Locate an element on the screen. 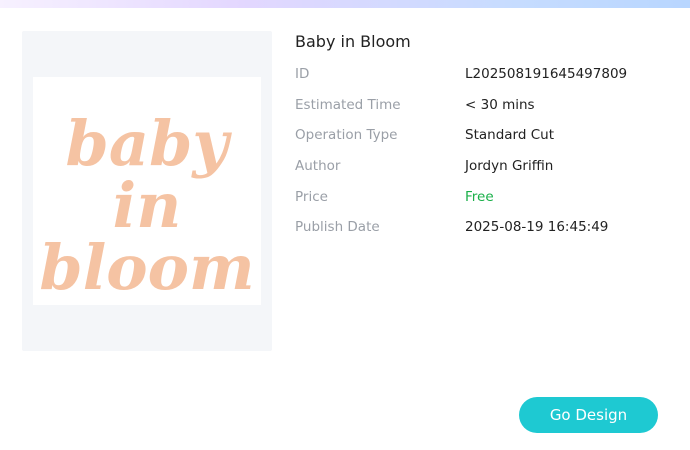  detail-value-author: Jordyn Griffin is located at coordinates (509, 166).